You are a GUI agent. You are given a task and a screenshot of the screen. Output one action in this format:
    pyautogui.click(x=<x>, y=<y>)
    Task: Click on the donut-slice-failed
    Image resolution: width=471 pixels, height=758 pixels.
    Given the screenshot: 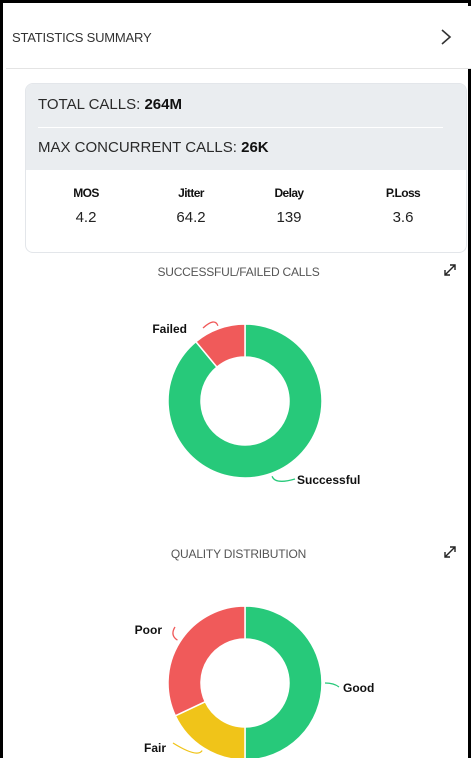 What is the action you would take?
    pyautogui.click(x=220, y=346)
    